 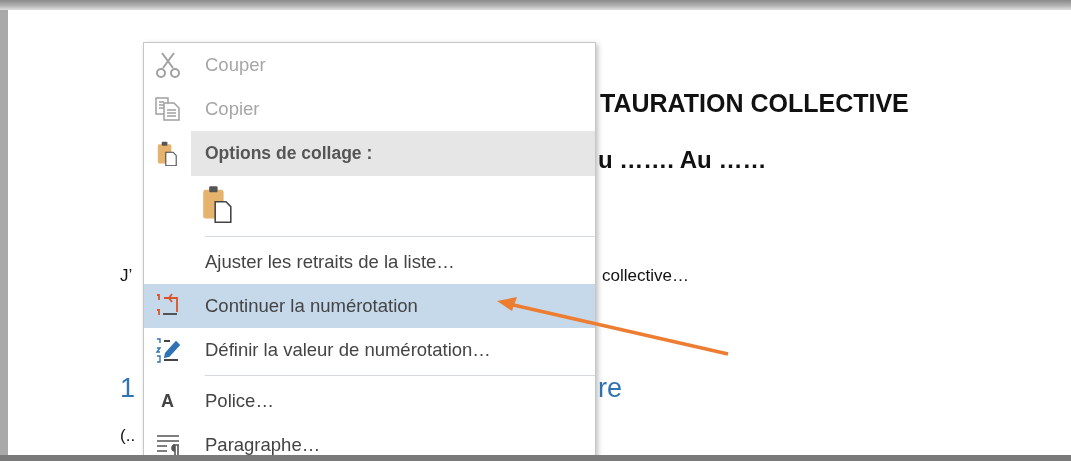 What do you see at coordinates (610, 388) in the screenshot?
I see `document-heading: re` at bounding box center [610, 388].